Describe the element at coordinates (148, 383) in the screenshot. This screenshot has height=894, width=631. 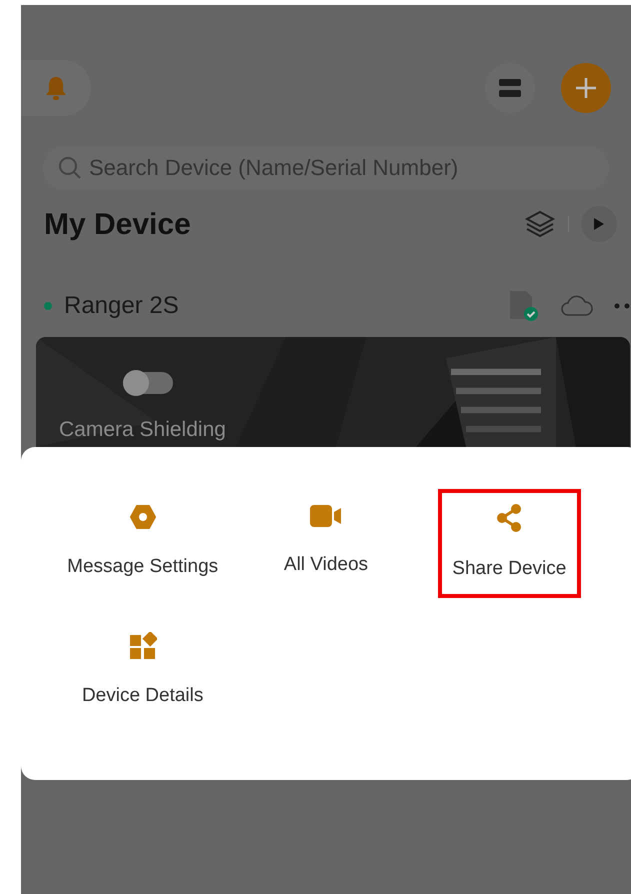
I see `camera-shielding-toggle` at that location.